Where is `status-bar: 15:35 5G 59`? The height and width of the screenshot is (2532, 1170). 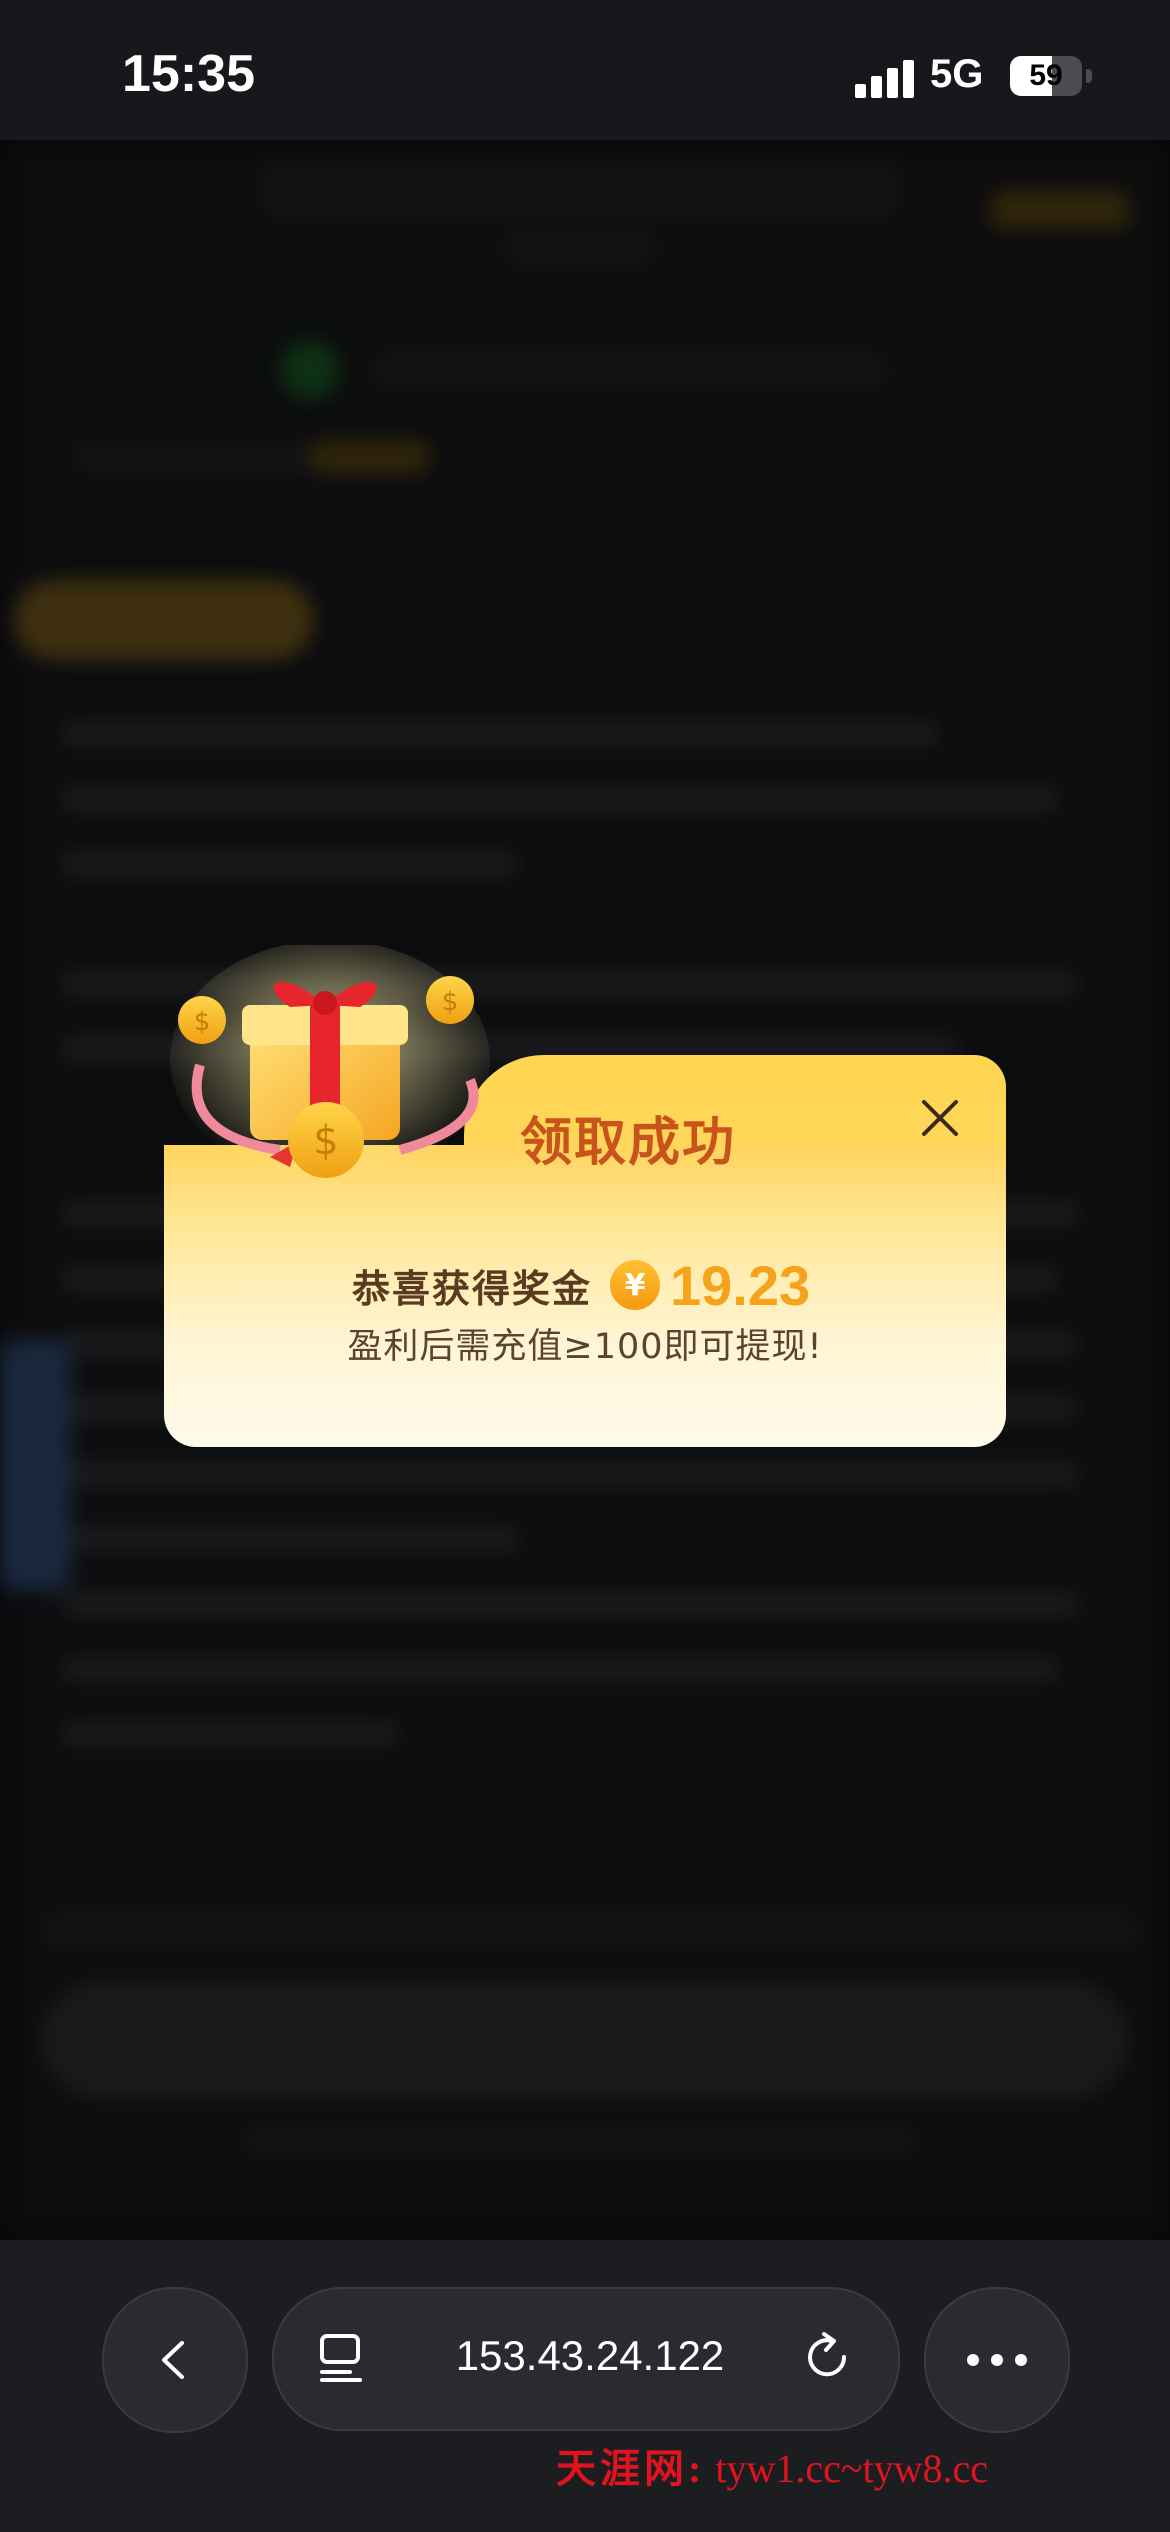 status-bar: 15:35 5G 59 is located at coordinates (585, 70).